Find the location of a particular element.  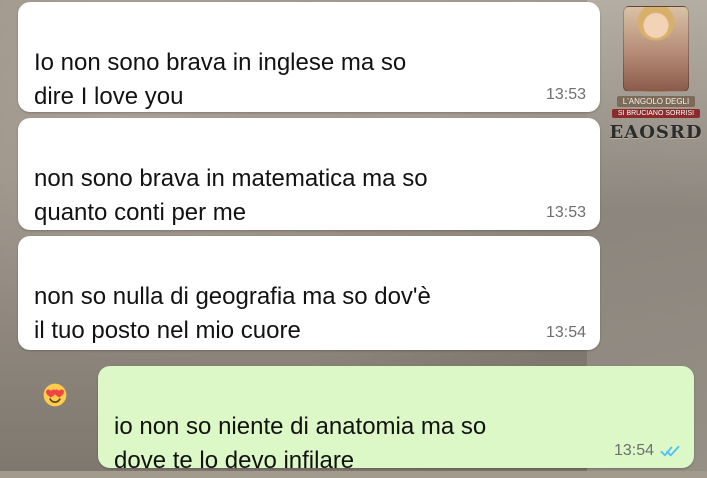

watermark-ribbon-1: L'ANGOLO DEGLI is located at coordinates (656, 101).